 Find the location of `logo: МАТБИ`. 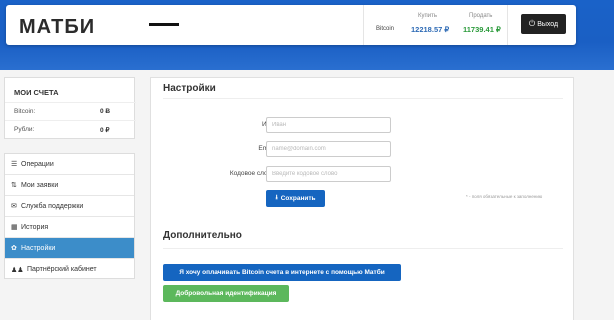

logo: МАТБИ is located at coordinates (57, 27).